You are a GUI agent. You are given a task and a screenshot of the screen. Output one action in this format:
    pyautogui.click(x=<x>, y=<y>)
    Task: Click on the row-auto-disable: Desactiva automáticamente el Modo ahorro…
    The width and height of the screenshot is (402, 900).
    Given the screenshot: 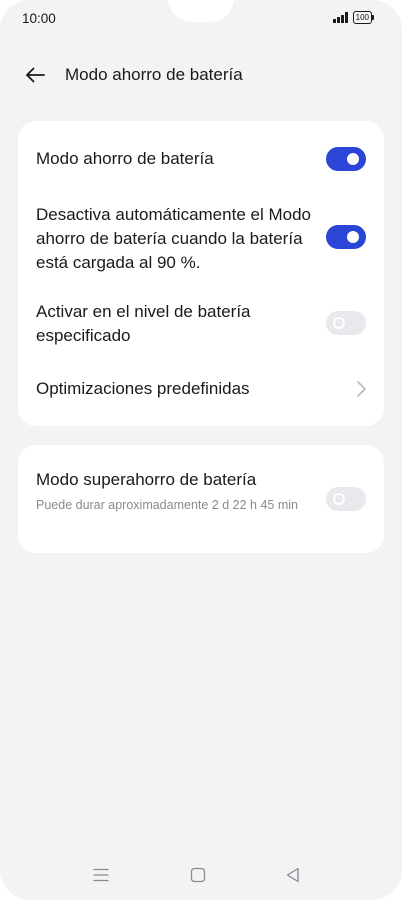 What is the action you would take?
    pyautogui.click(x=201, y=249)
    